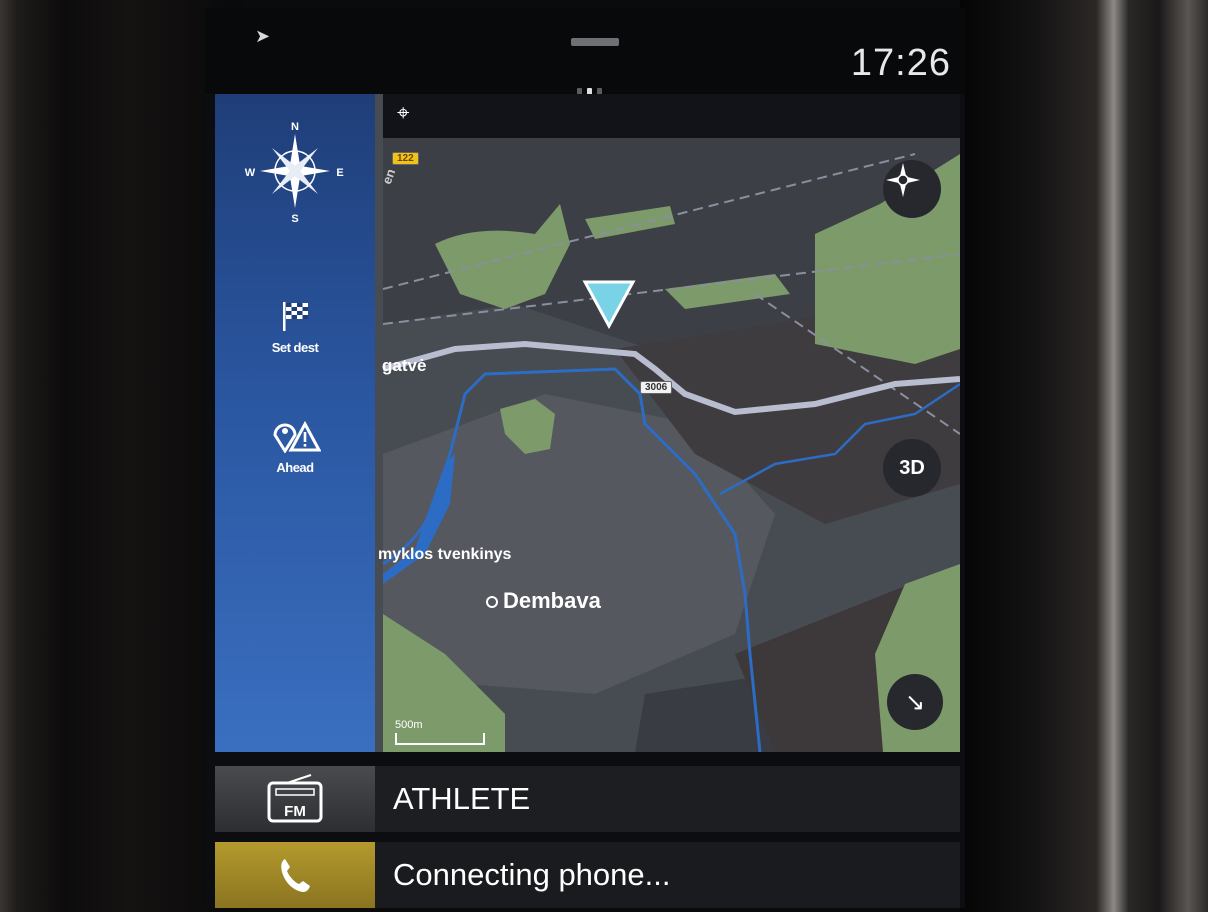 Image resolution: width=1208 pixels, height=912 pixels. I want to click on clock: 17:26, so click(900, 63).